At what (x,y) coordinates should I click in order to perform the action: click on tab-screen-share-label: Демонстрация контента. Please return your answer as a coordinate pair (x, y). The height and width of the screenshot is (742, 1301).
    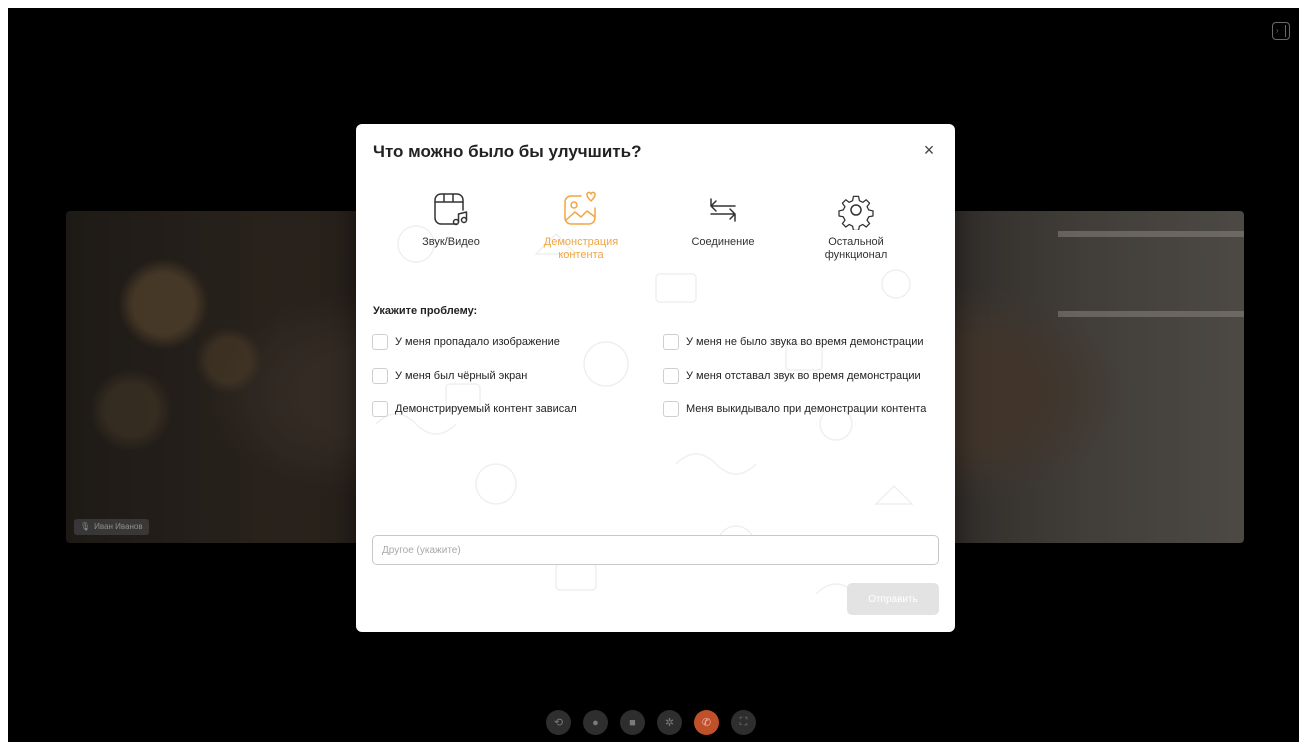
    Looking at the image, I should click on (581, 248).